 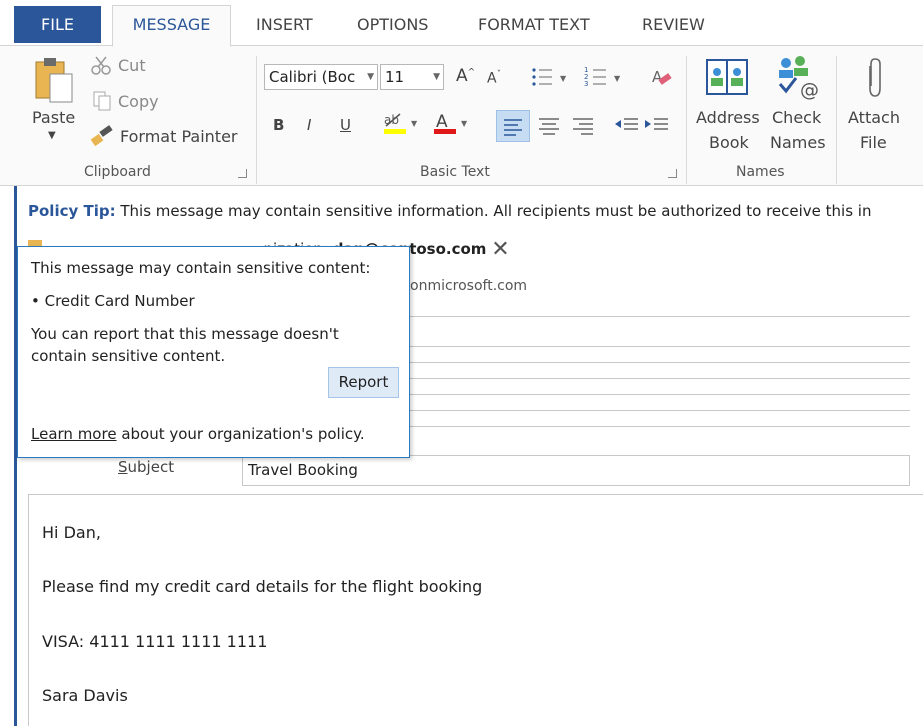 What do you see at coordinates (412, 77) in the screenshot?
I see `font-size-combo: 11 ▼` at bounding box center [412, 77].